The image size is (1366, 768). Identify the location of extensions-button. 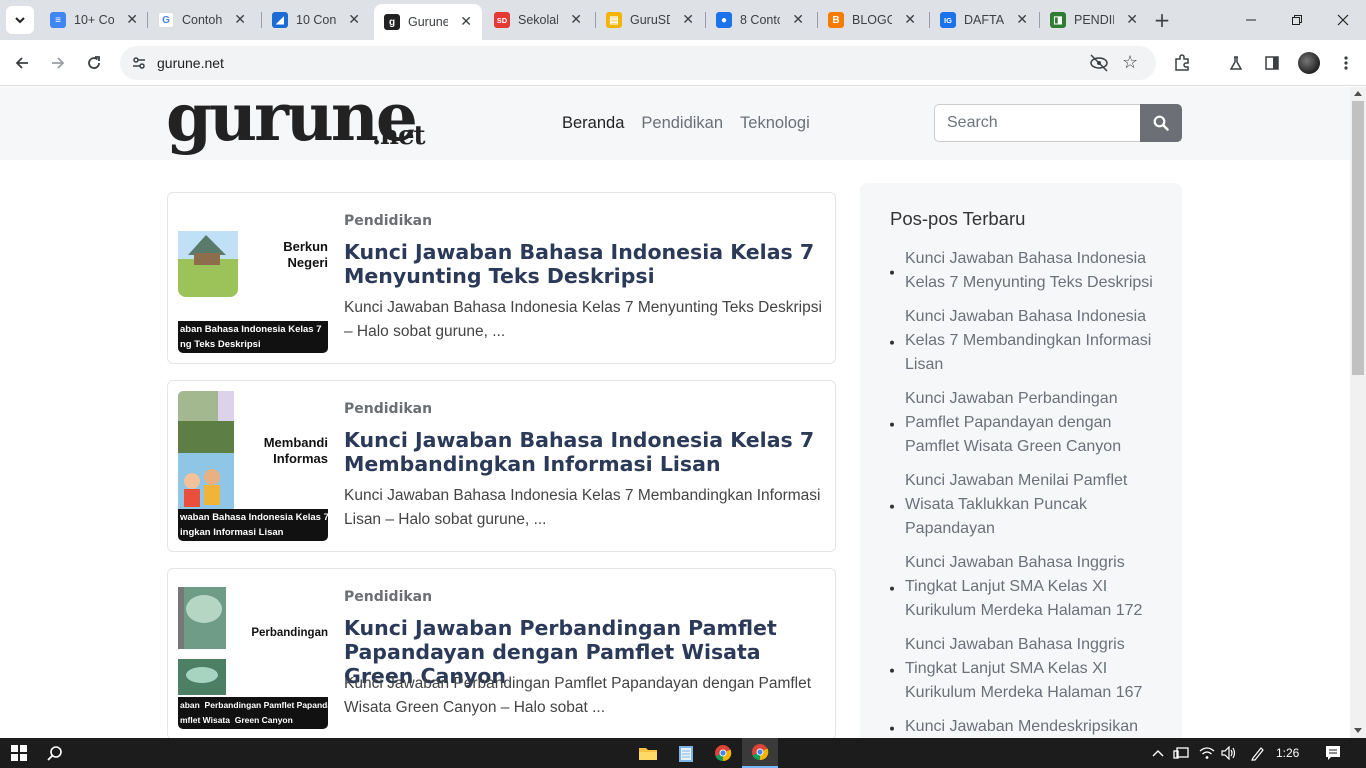
(1182, 63).